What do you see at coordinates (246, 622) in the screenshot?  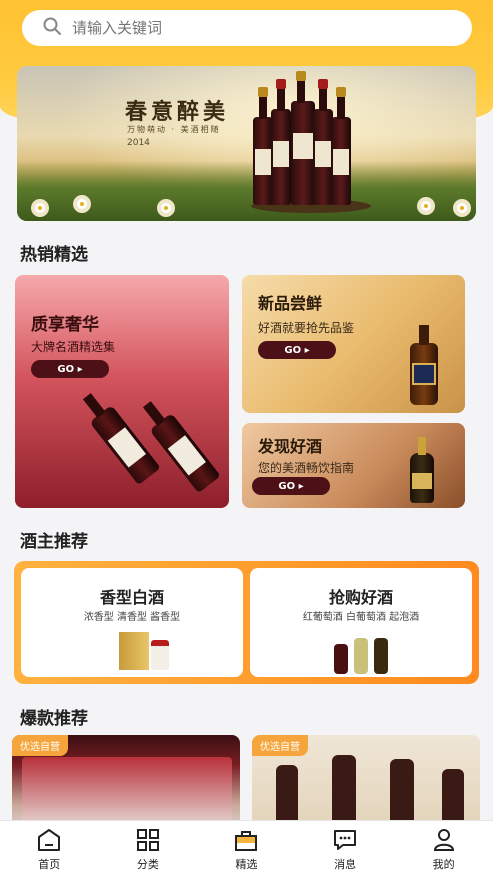 I see `owner-recs-panel: 香型白酒 浓香型 清香型 酱香型 抢购好酒 红葡萄酒 白葡萄酒 起泡酒` at bounding box center [246, 622].